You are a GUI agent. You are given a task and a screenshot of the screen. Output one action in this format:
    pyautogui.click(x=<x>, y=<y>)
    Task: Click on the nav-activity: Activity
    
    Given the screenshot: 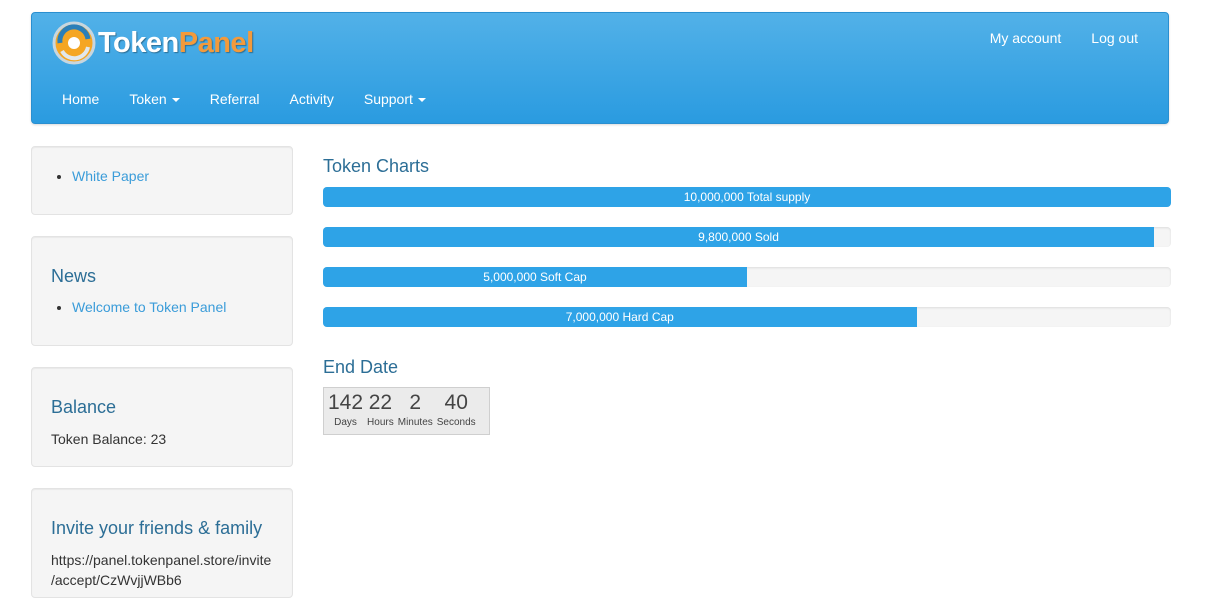 What is the action you would take?
    pyautogui.click(x=312, y=99)
    